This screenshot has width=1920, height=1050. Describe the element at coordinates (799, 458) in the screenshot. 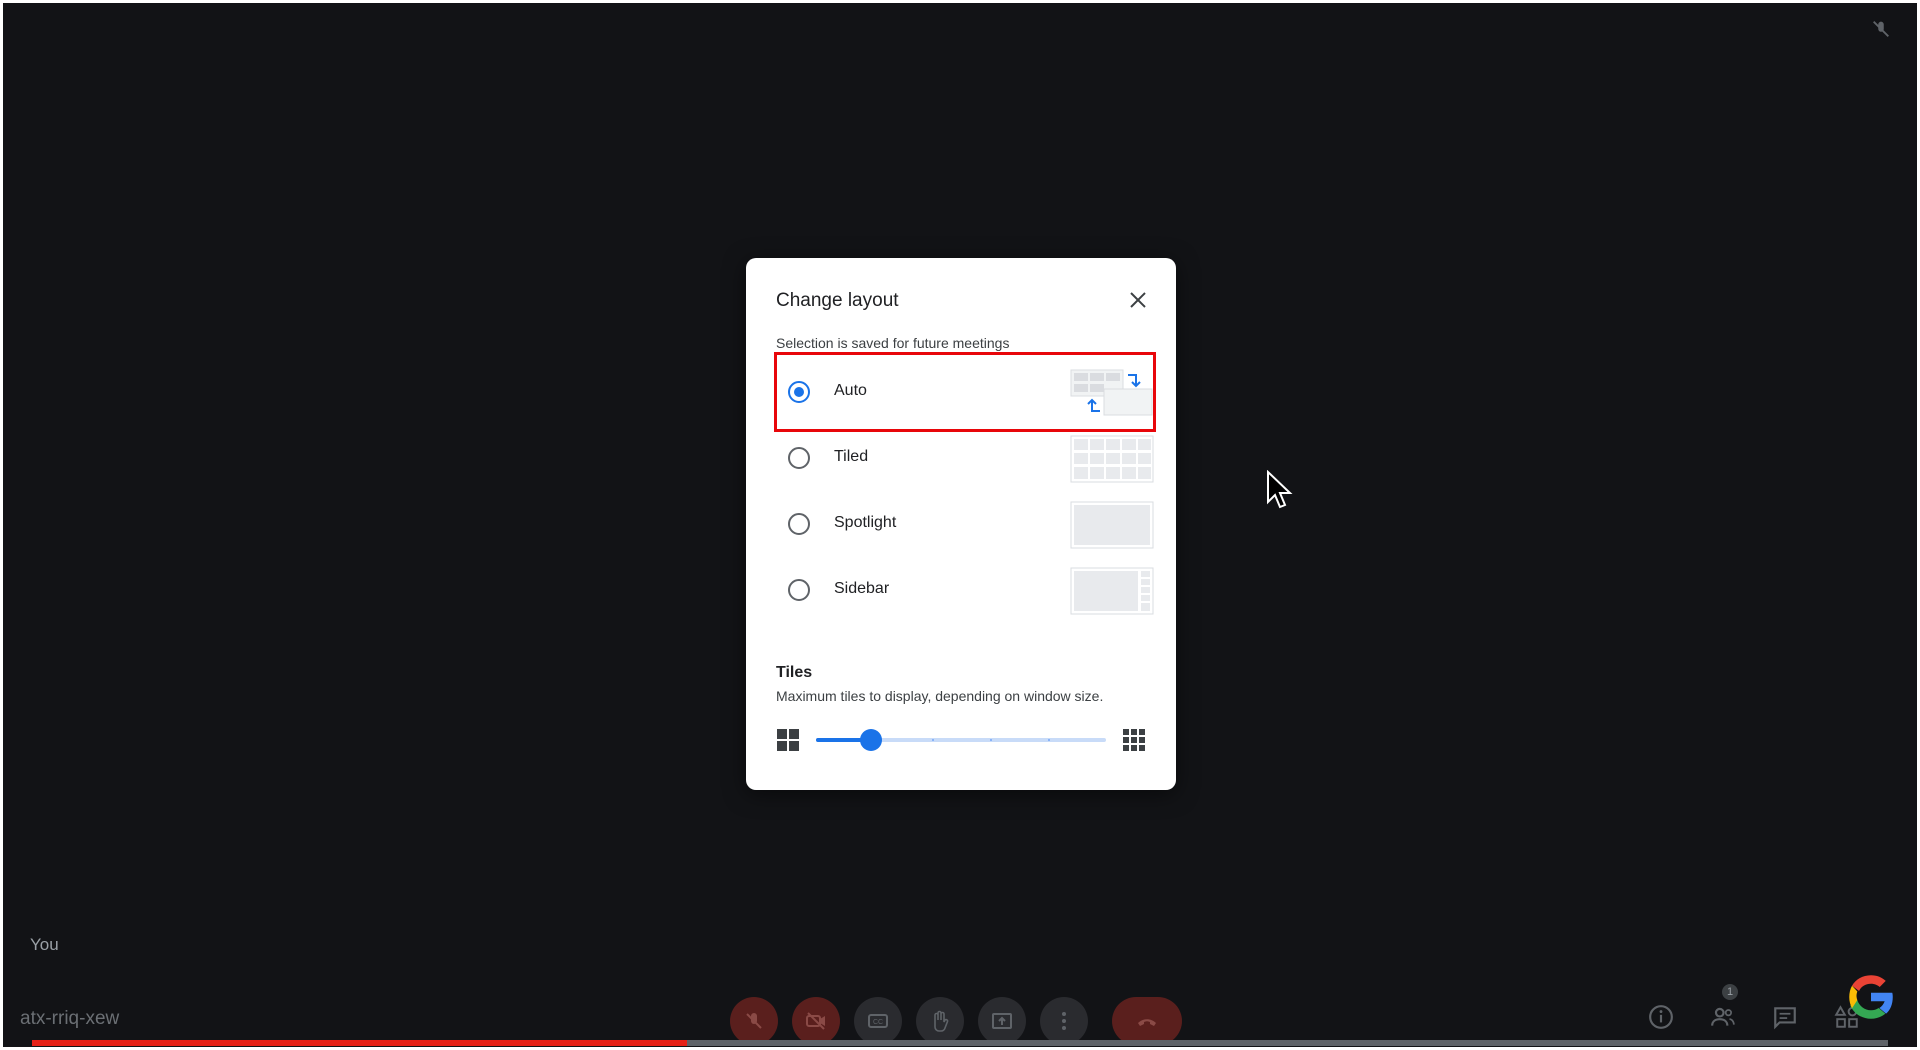

I see `radio-tiled` at that location.